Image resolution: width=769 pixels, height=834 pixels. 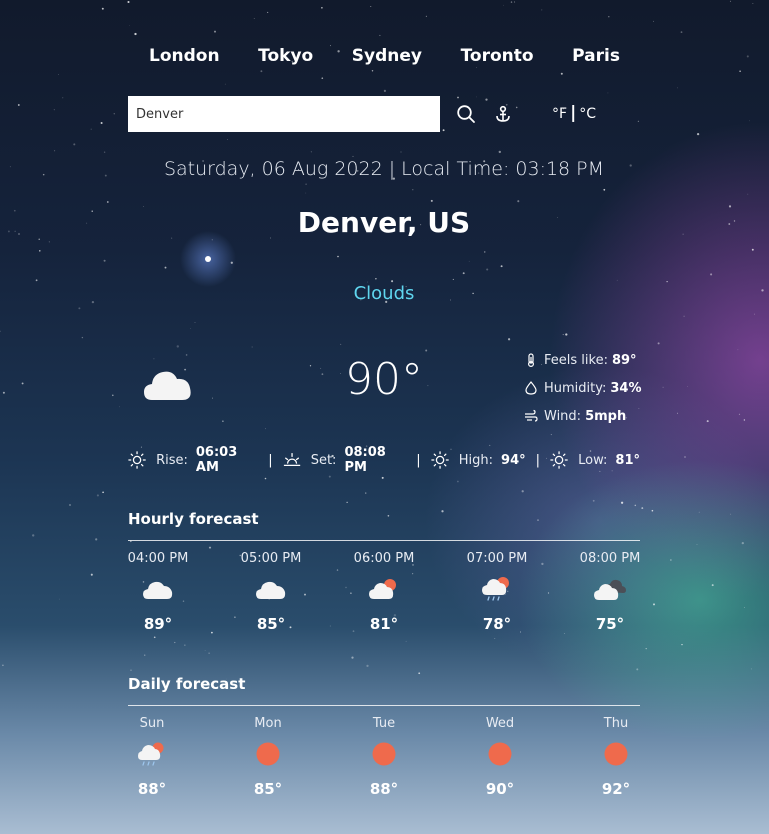 I want to click on cloud-icon, so click(x=158, y=590).